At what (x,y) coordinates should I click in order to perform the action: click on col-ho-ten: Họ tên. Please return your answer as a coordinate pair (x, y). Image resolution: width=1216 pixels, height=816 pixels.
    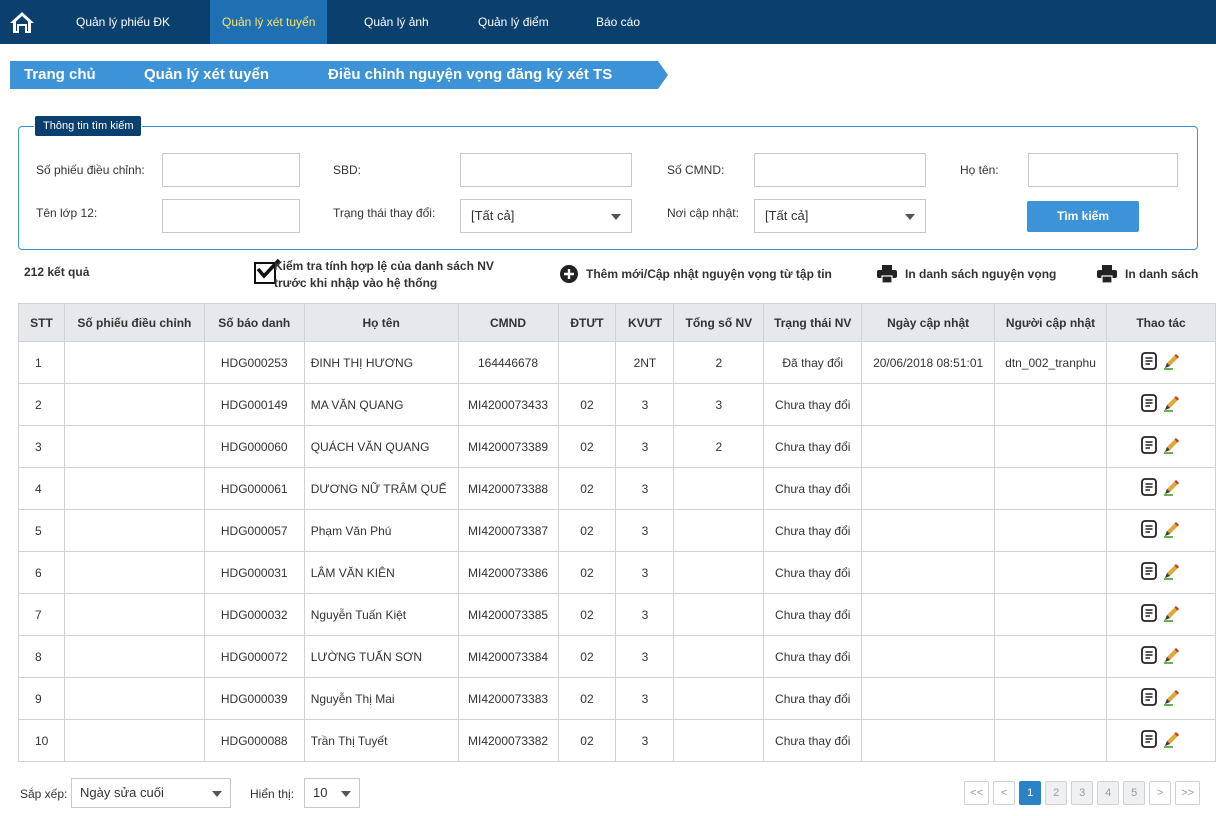
    Looking at the image, I should click on (381, 322).